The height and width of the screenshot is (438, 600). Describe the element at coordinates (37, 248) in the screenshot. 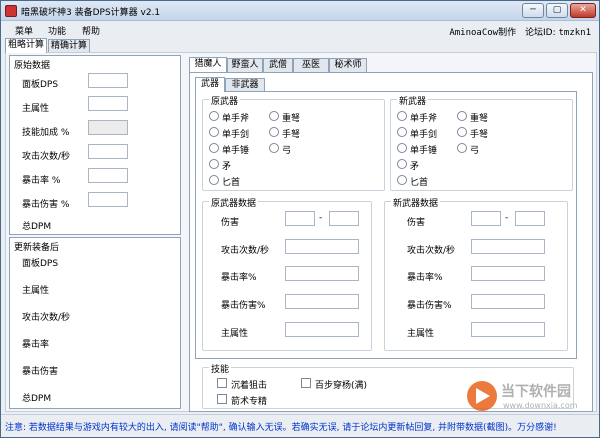

I see `after-update-title: 更新装备后` at that location.